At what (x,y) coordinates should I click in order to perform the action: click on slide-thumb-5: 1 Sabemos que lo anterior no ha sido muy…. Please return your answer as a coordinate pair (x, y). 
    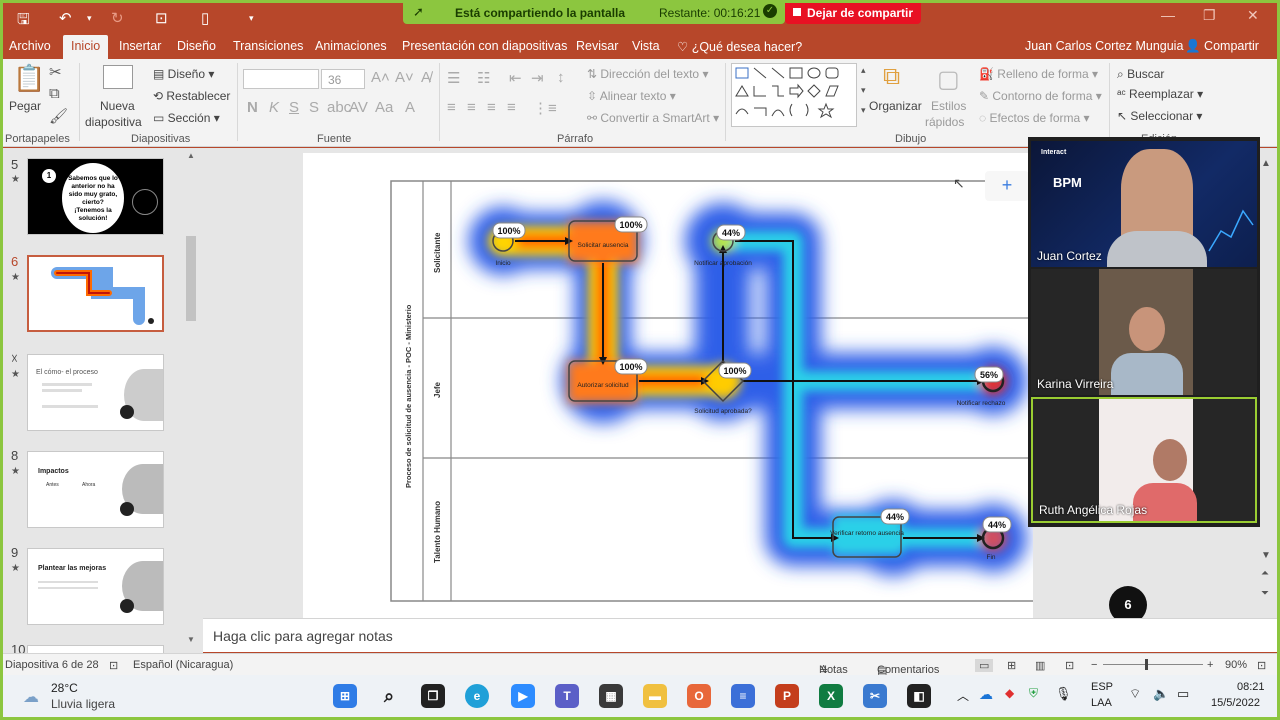
    Looking at the image, I should click on (95, 196).